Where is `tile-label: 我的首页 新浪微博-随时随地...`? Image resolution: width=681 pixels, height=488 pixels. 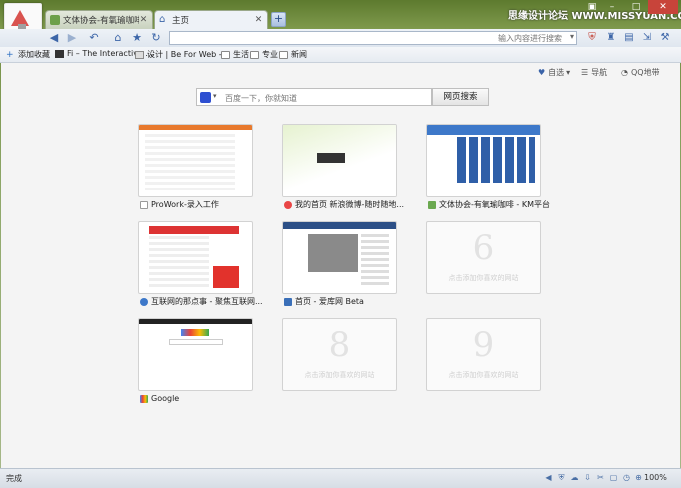 tile-label: 我的首页 新浪微博-随时随地... is located at coordinates (344, 204).